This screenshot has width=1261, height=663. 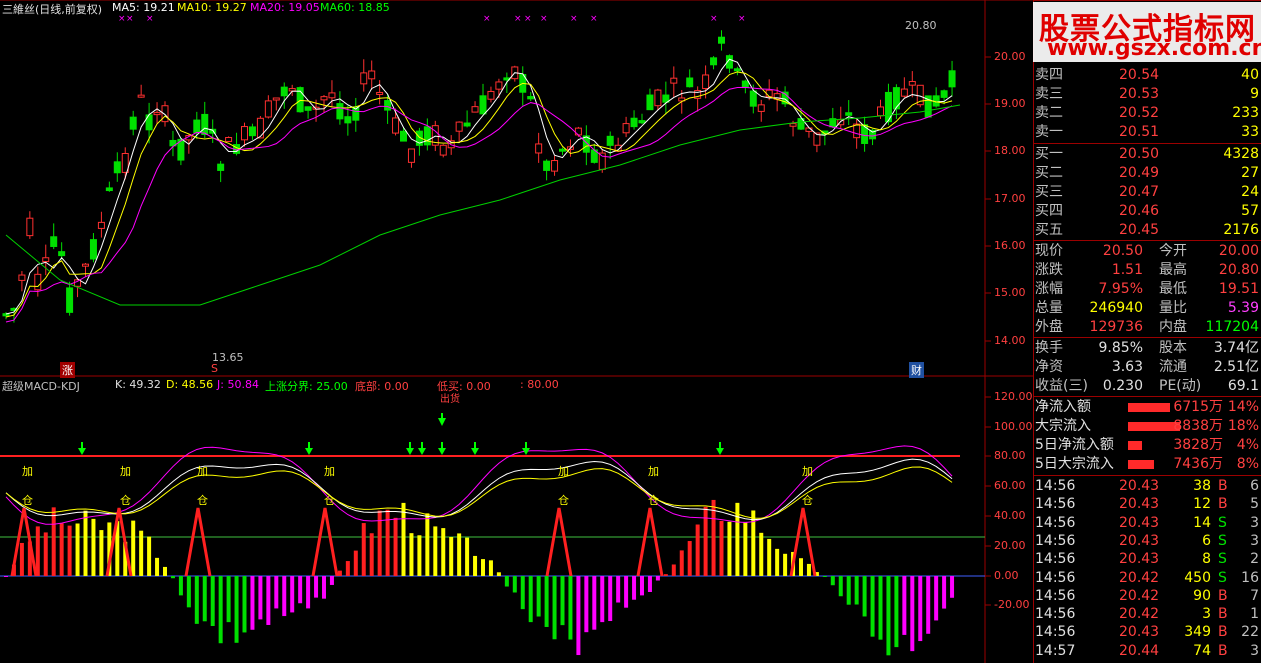 I want to click on ask-price: 20.53, so click(x=1139, y=94).